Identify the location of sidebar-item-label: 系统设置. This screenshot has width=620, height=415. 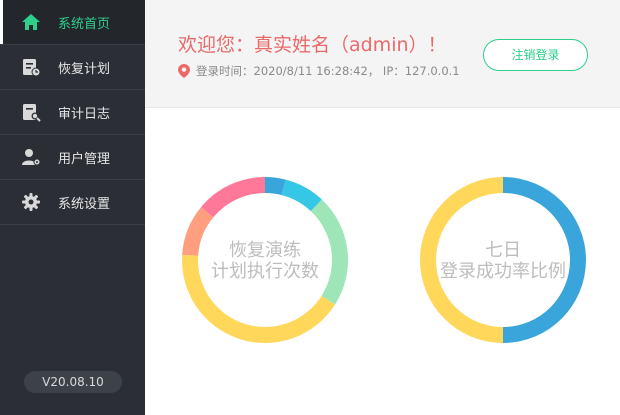
(84, 204).